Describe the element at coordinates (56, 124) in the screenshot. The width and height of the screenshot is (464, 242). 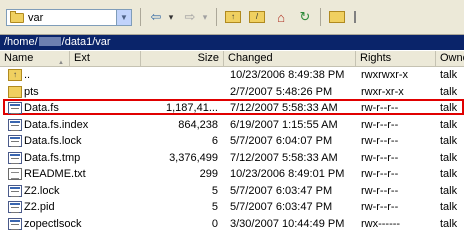
I see `file-name: Data.fs.index` at that location.